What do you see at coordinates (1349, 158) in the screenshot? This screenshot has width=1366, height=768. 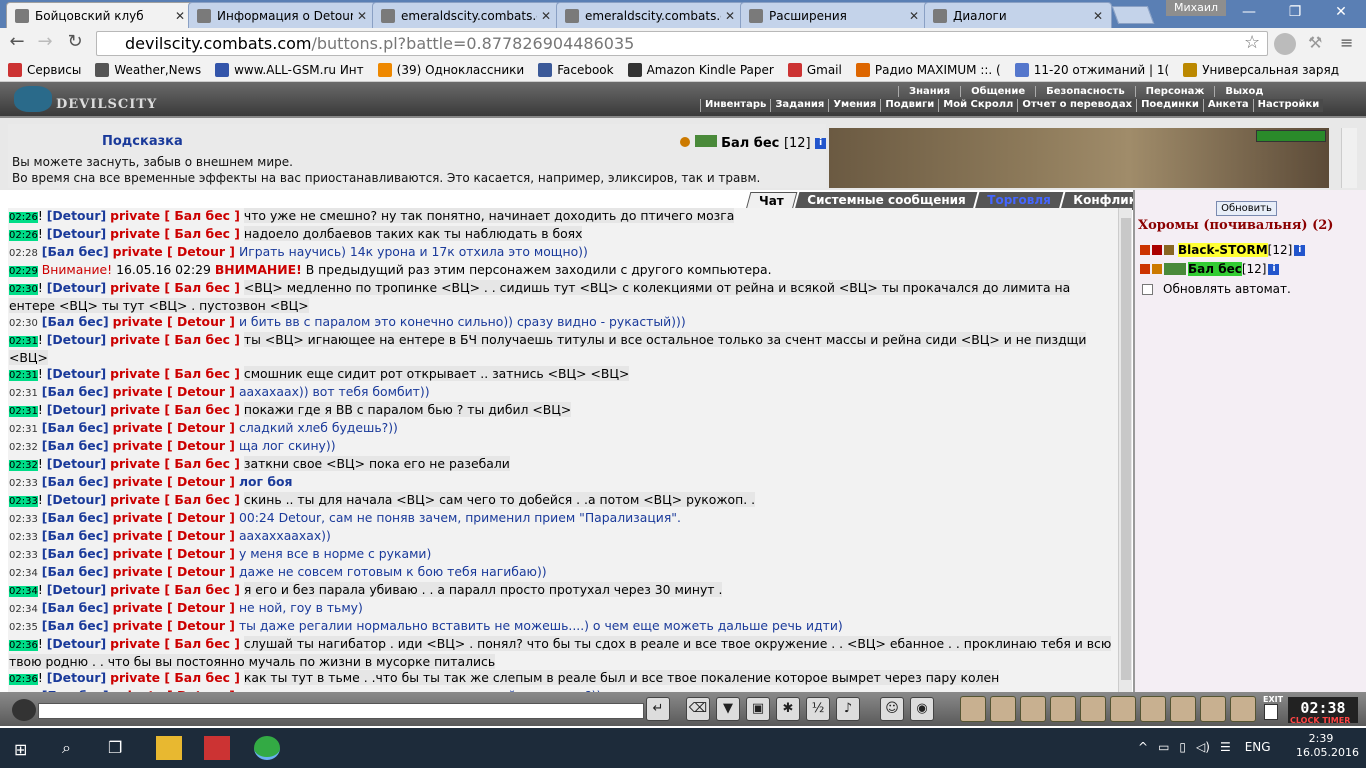 I see `hint-scrollbar` at bounding box center [1349, 158].